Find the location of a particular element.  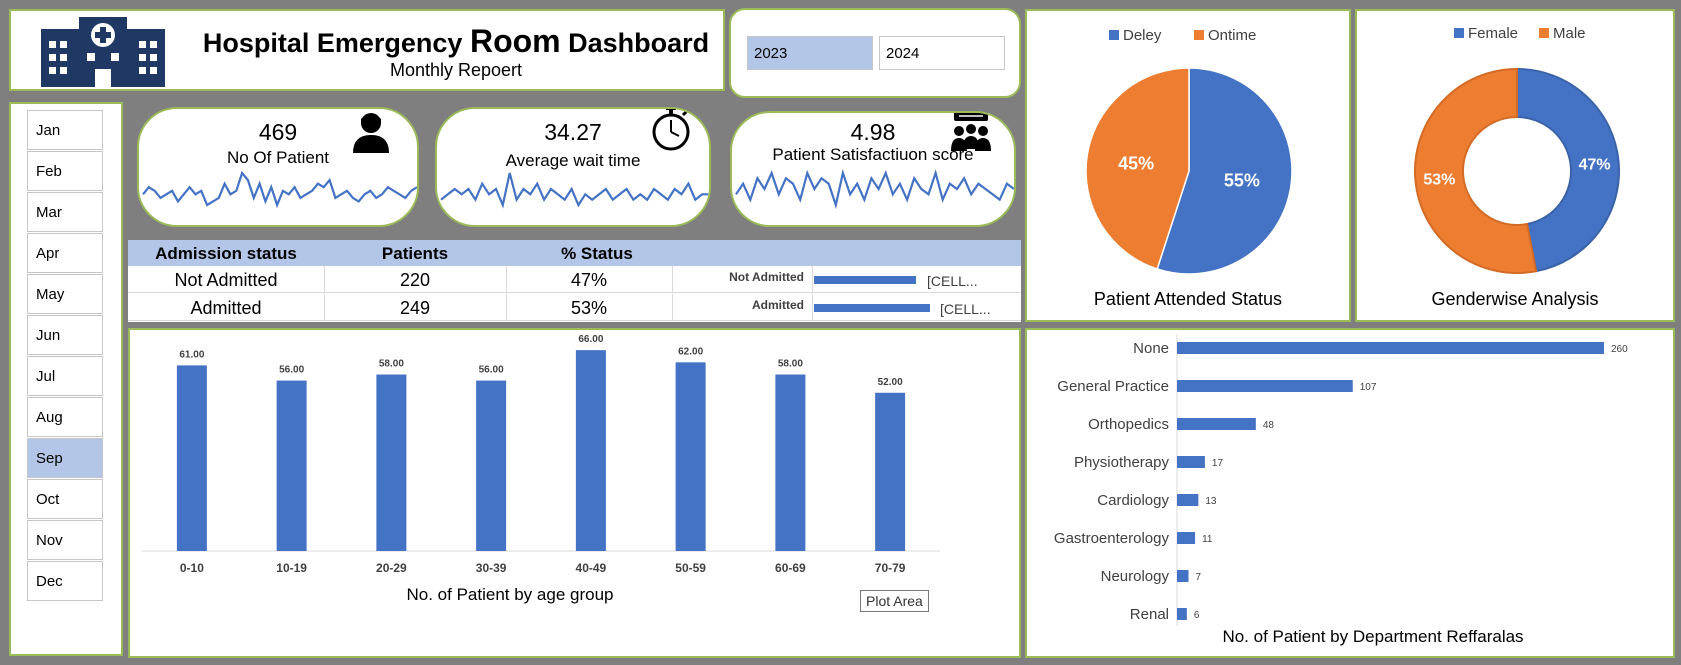

slice-label: 45% is located at coordinates (1136, 164).